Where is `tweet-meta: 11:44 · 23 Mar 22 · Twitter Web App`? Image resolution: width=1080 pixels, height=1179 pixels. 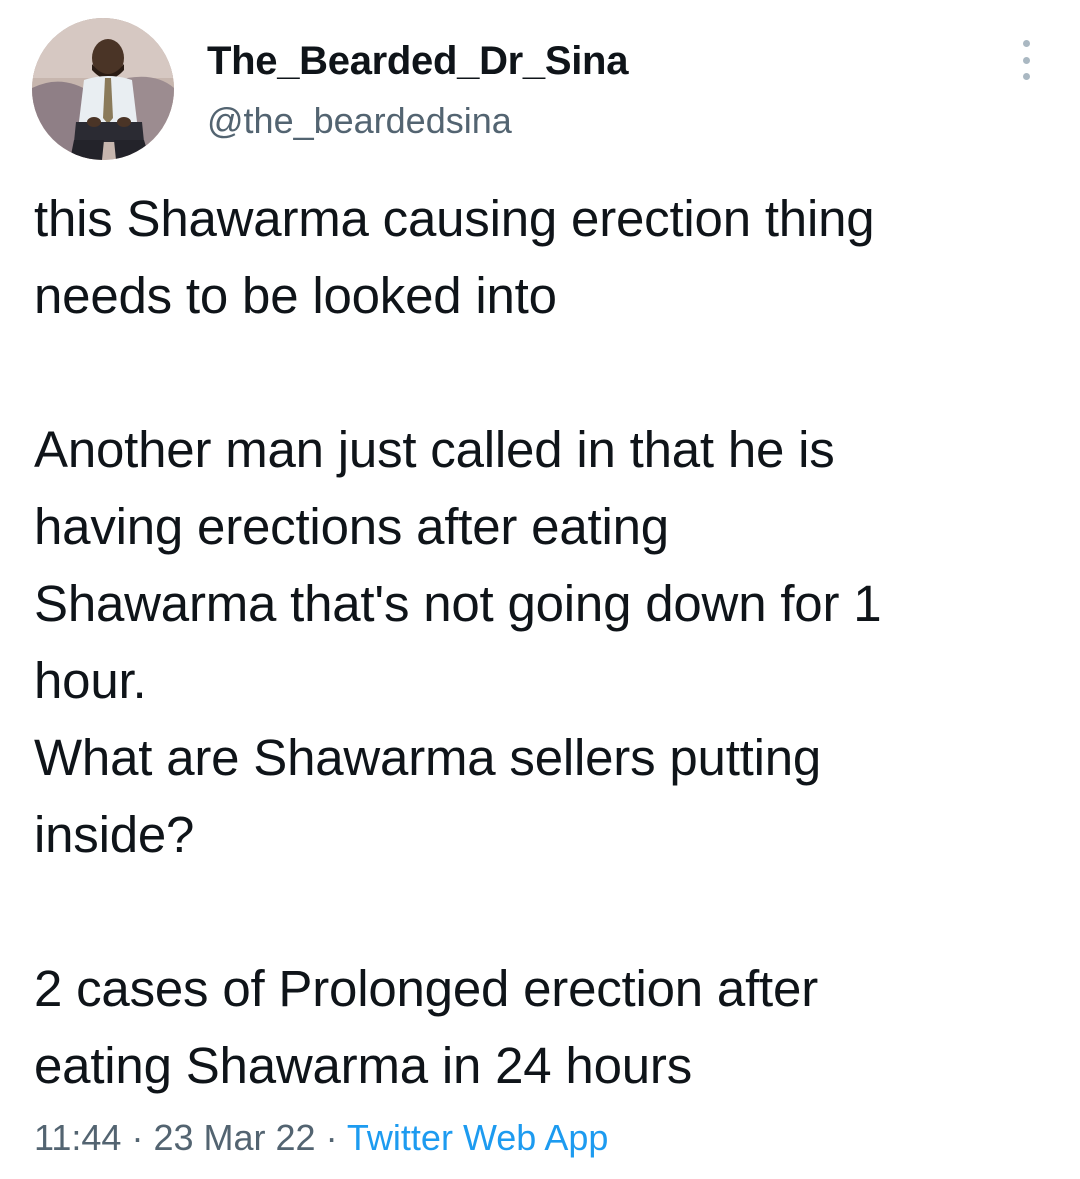
tweet-meta: 11:44 · 23 Mar 22 · Twitter Web App is located at coordinates (321, 1138).